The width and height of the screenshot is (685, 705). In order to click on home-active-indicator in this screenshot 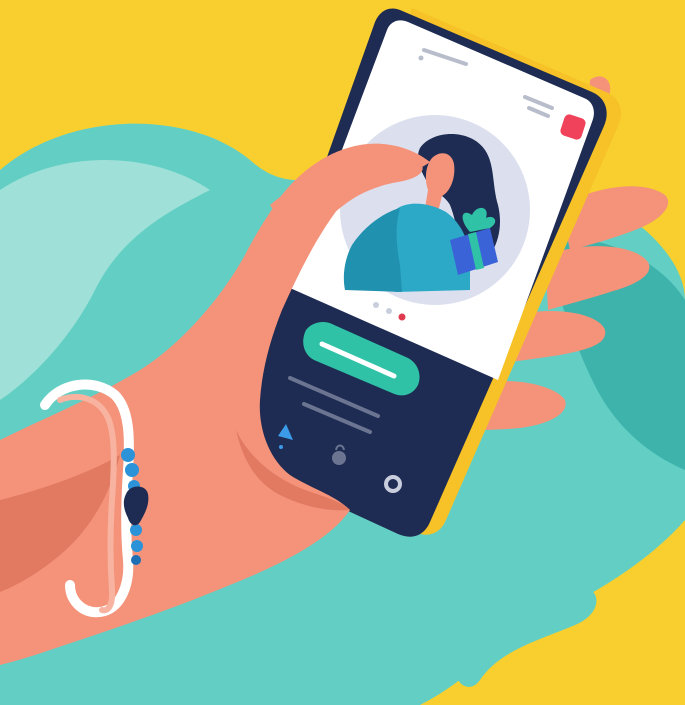, I will do `click(281, 447)`.